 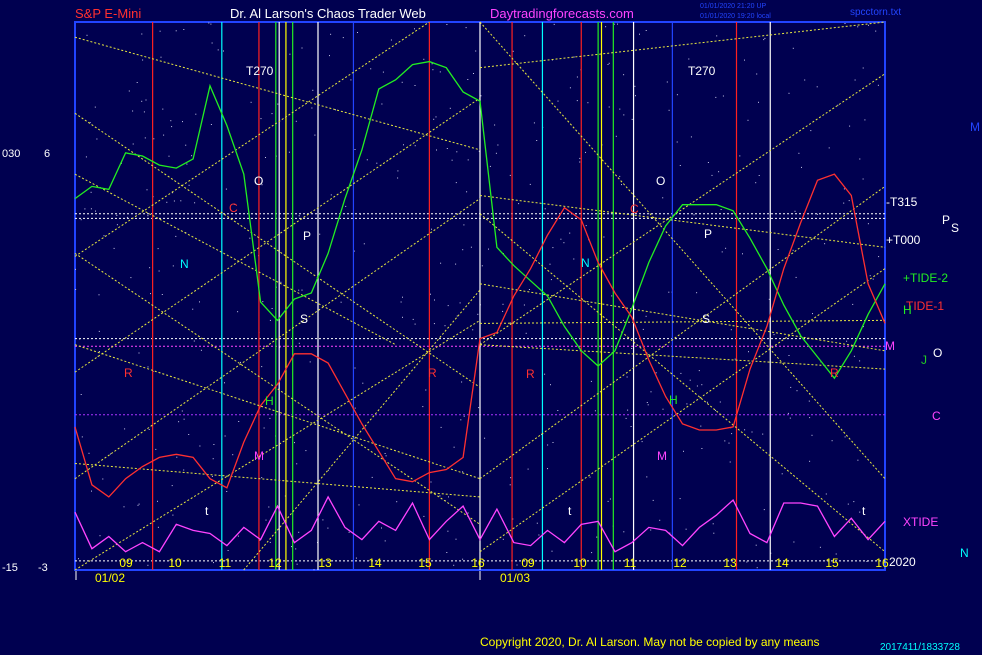 What do you see at coordinates (890, 346) in the screenshot?
I see `planet-glyph: M` at bounding box center [890, 346].